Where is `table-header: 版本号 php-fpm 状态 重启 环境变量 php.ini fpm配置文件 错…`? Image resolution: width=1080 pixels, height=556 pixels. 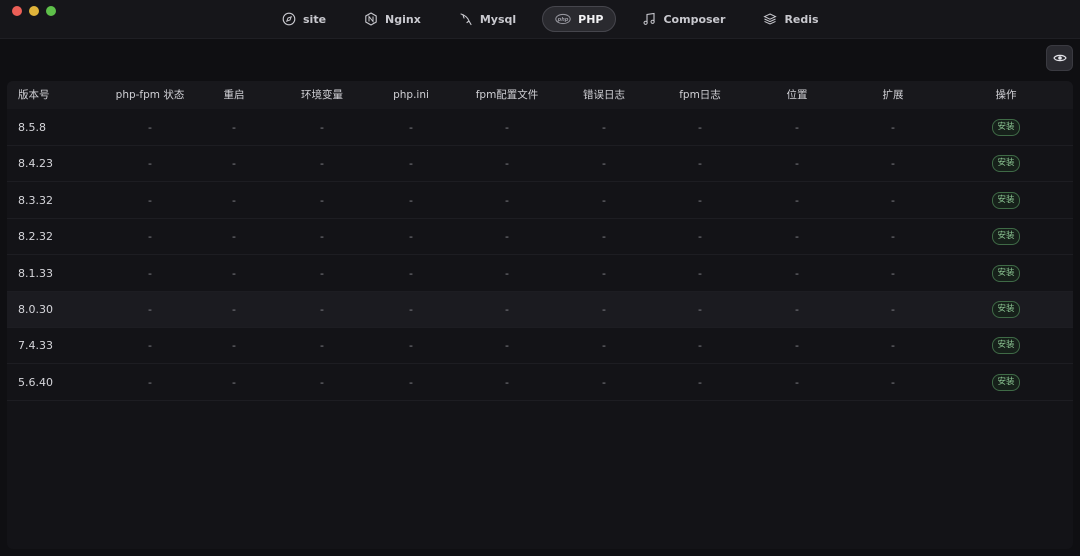 table-header: 版本号 php-fpm 状态 重启 环境变量 php.ini fpm配置文件 错… is located at coordinates (540, 95).